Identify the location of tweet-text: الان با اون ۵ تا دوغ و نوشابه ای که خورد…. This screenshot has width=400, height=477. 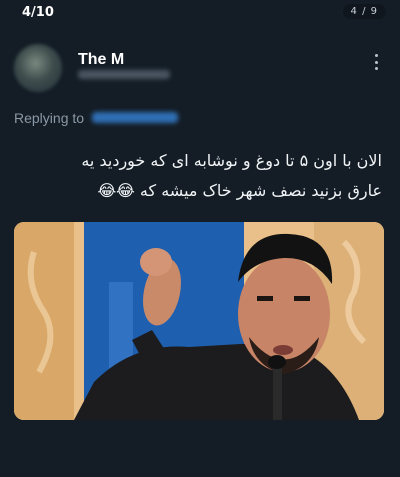
(198, 176).